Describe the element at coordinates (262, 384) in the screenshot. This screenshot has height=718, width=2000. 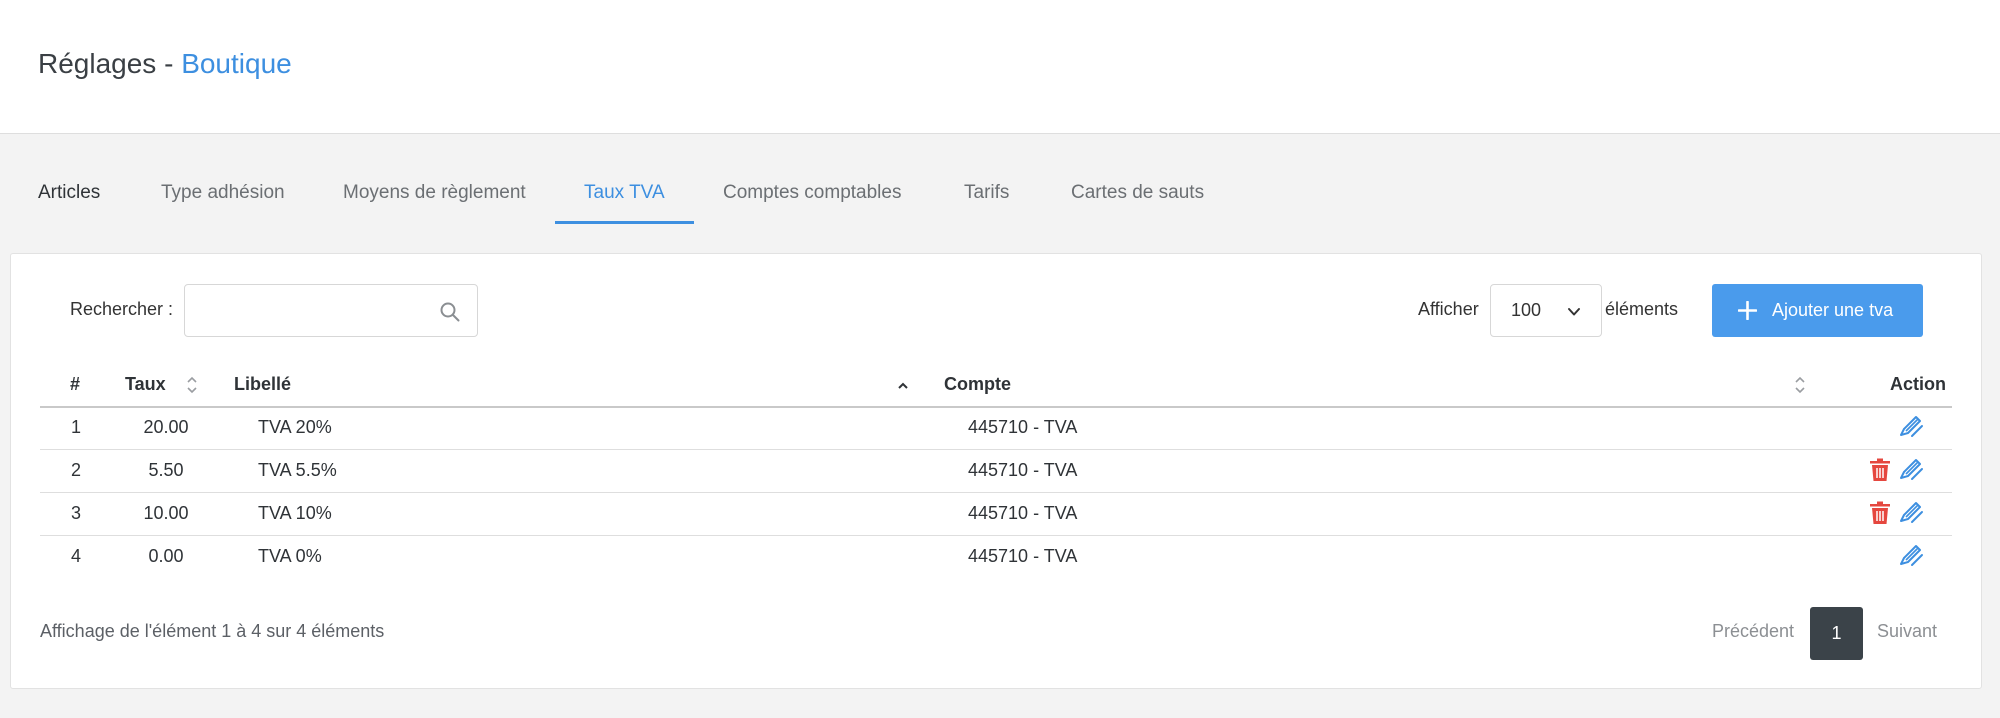
I see `column-header-libelle: Libellé` at that location.